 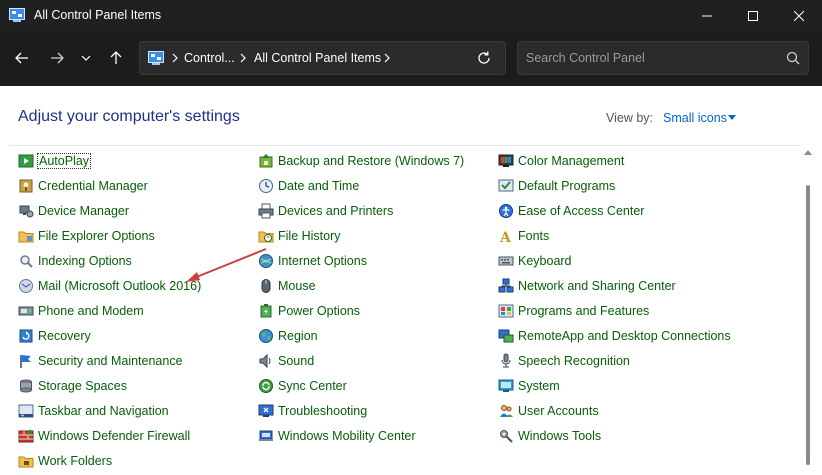 I want to click on refresh-icon, so click(x=484, y=58).